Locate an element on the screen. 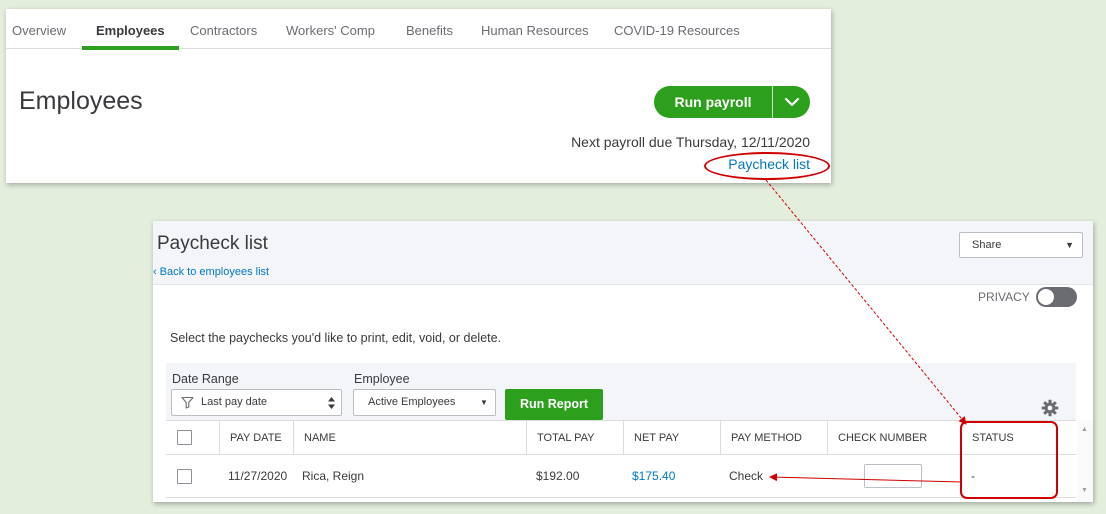  select-all-cell is located at coordinates (192, 437).